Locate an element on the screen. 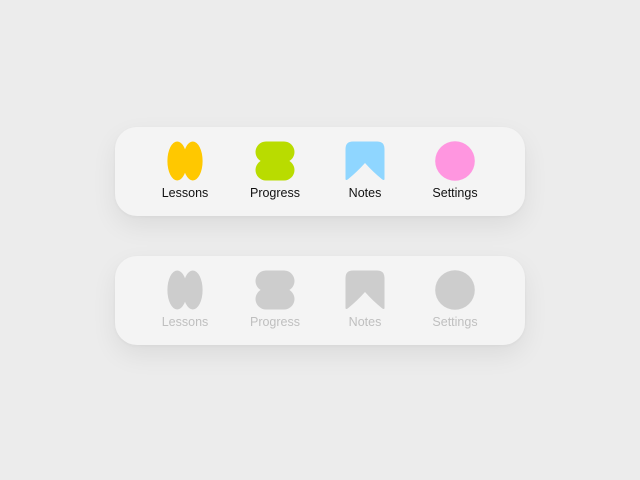 The width and height of the screenshot is (640, 480). tab-bar-disabled: Lessons Progress Notes Settings is located at coordinates (320, 300).